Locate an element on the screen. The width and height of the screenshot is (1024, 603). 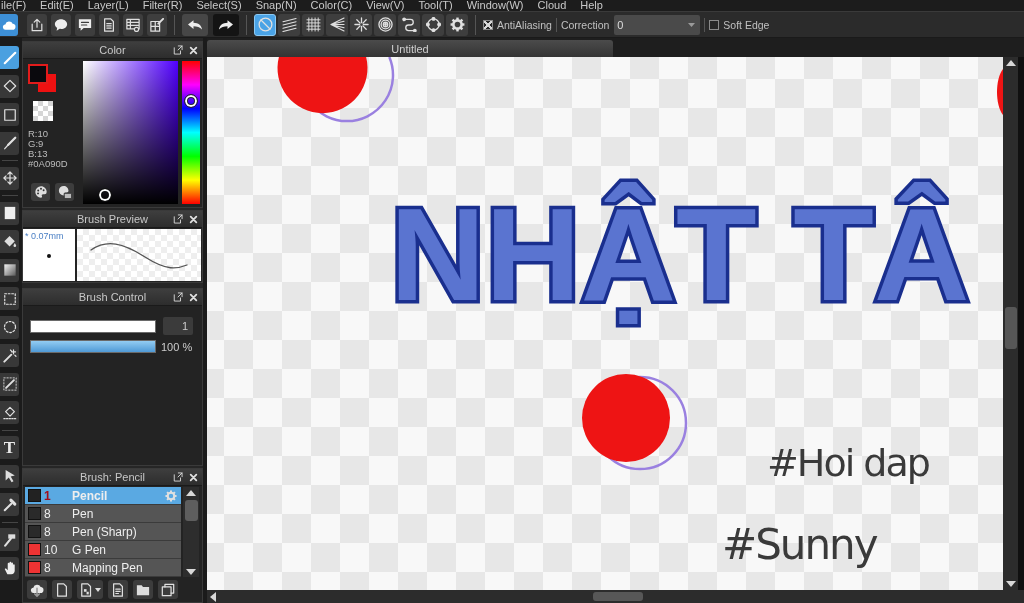
select-tool-button is located at coordinates (9, 298).